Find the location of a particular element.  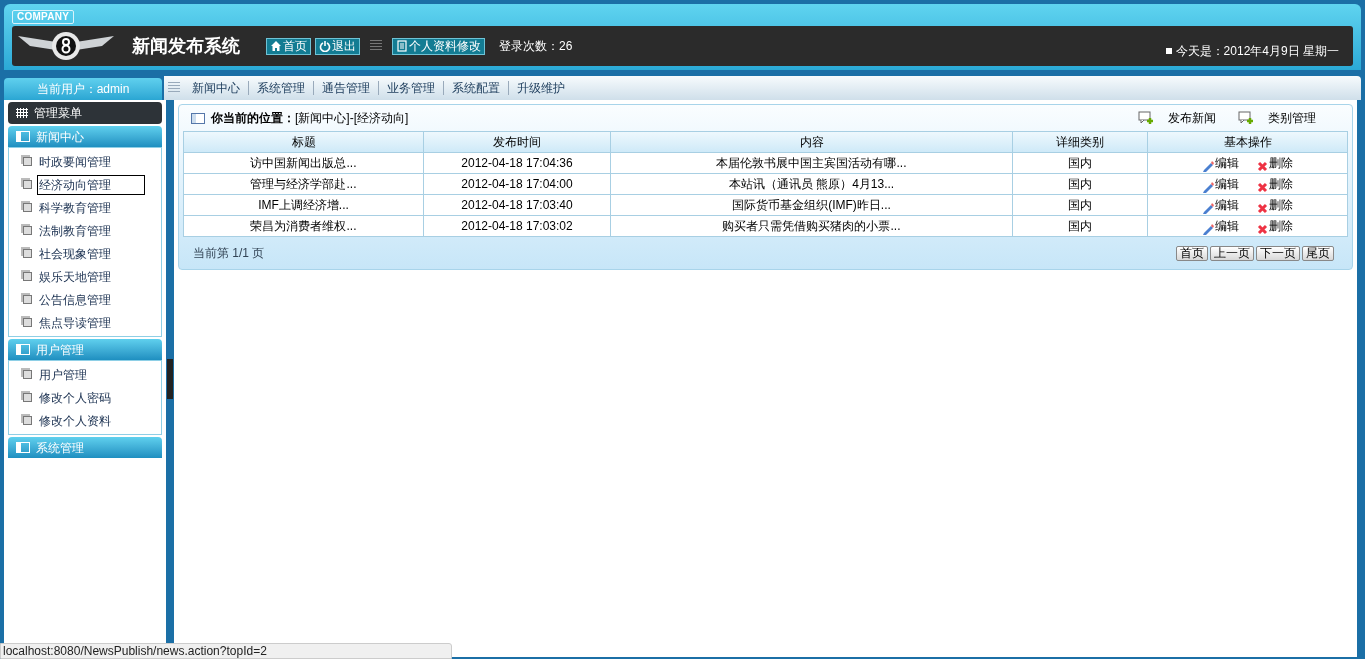

menu-item: 公告信息管理 is located at coordinates (75, 299).